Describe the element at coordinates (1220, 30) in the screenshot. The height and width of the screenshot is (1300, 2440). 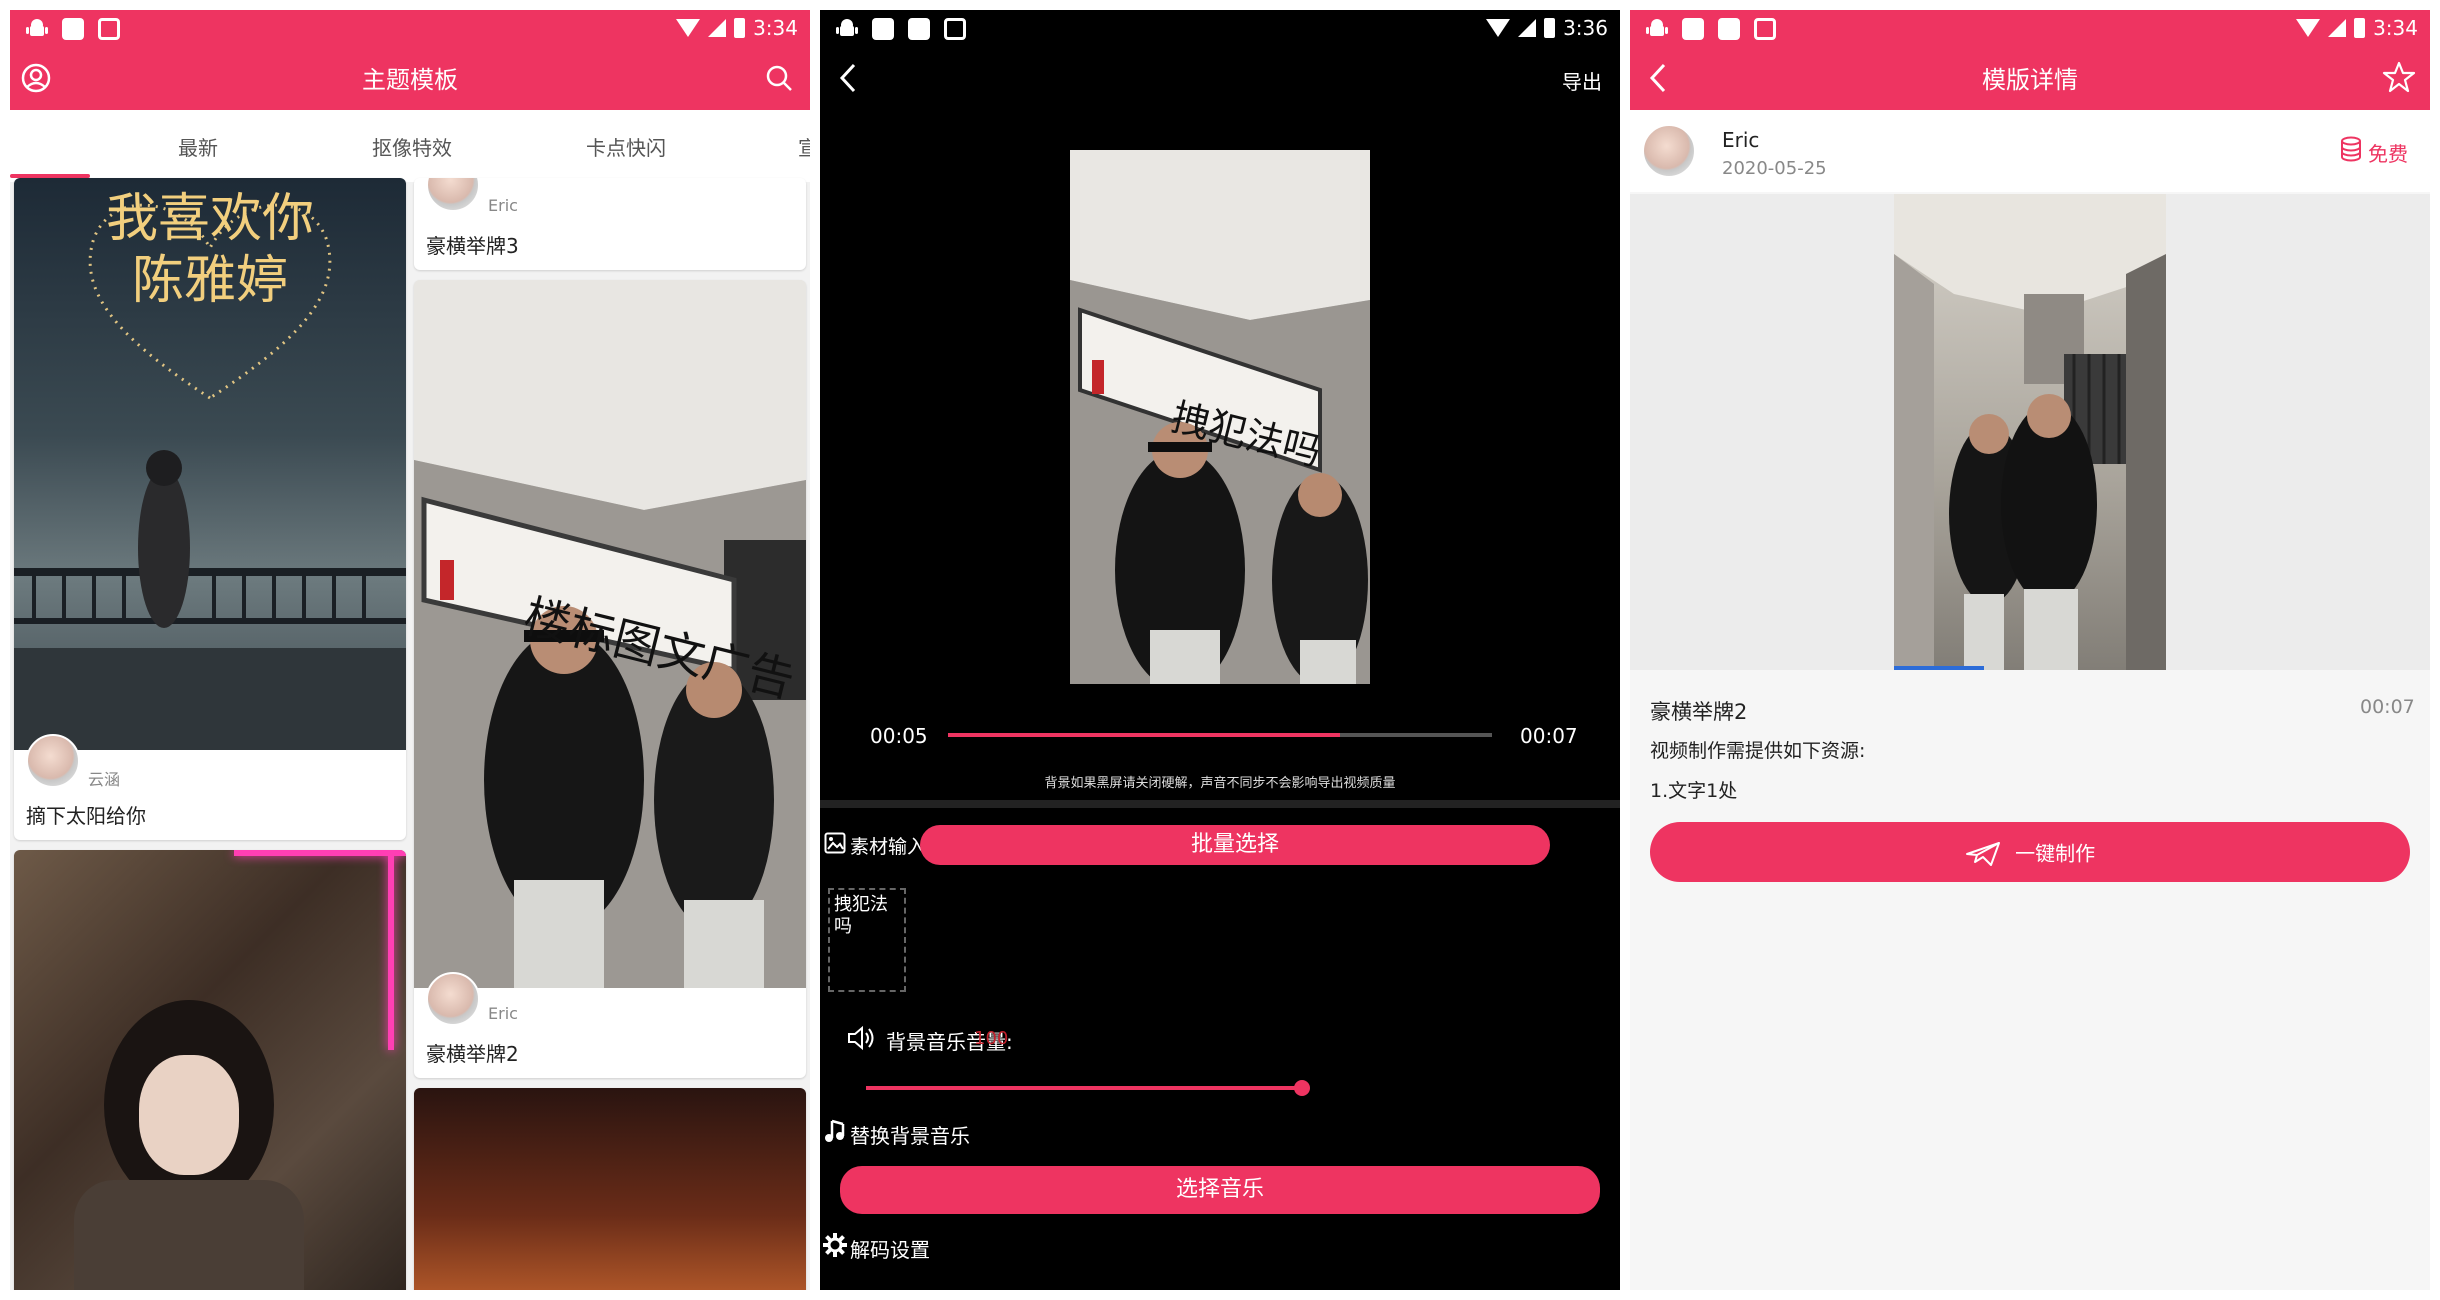
I see `status-bar: 3:36` at that location.